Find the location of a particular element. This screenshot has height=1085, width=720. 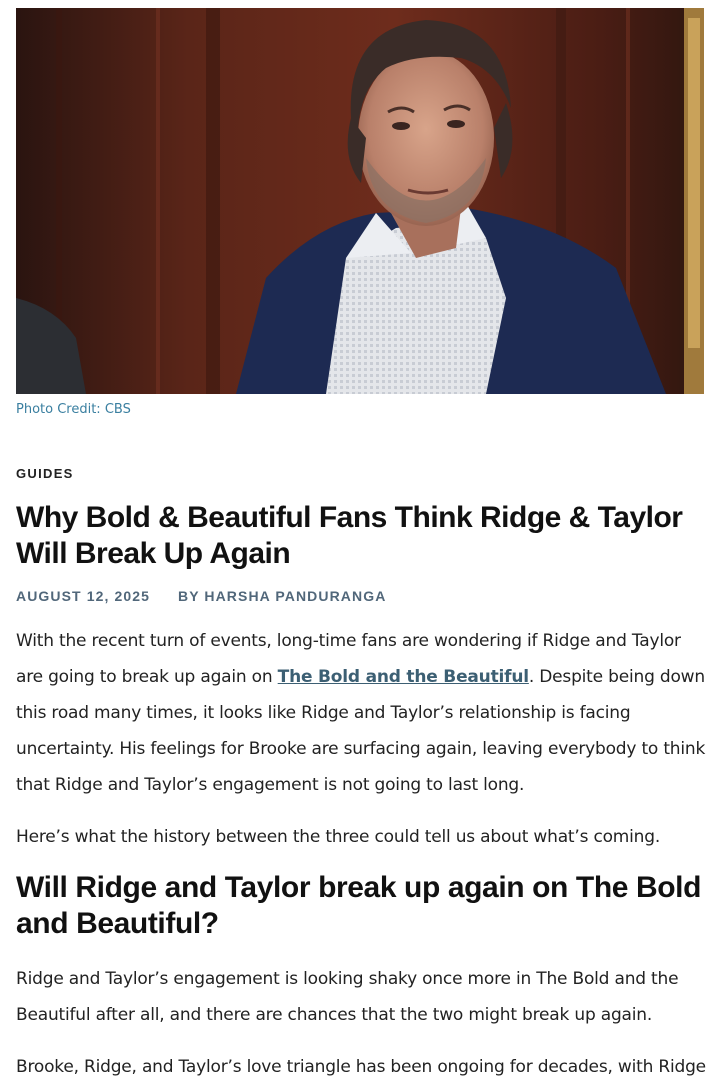

article-category: GUIDES is located at coordinates (45, 473).